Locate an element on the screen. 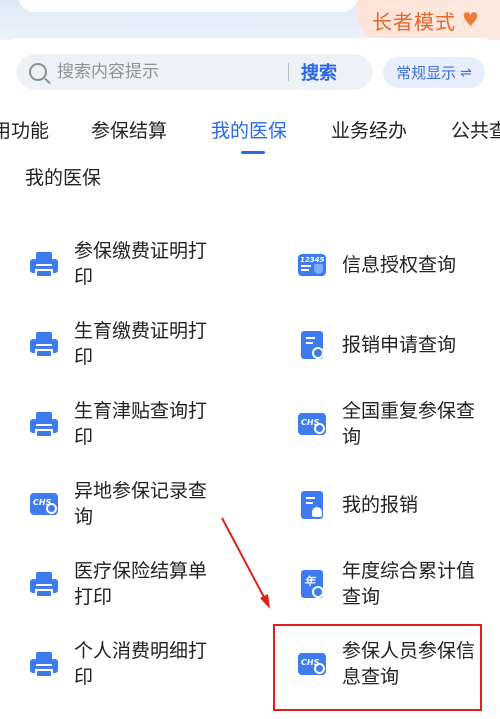  annotation-arrow is located at coordinates (245, 563).